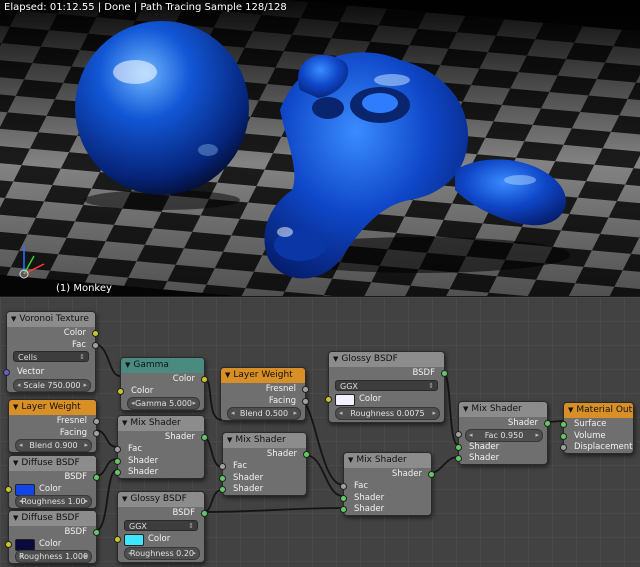  I want to click on blend-field: ◂ Blend 0.900 ▸, so click(53, 445).